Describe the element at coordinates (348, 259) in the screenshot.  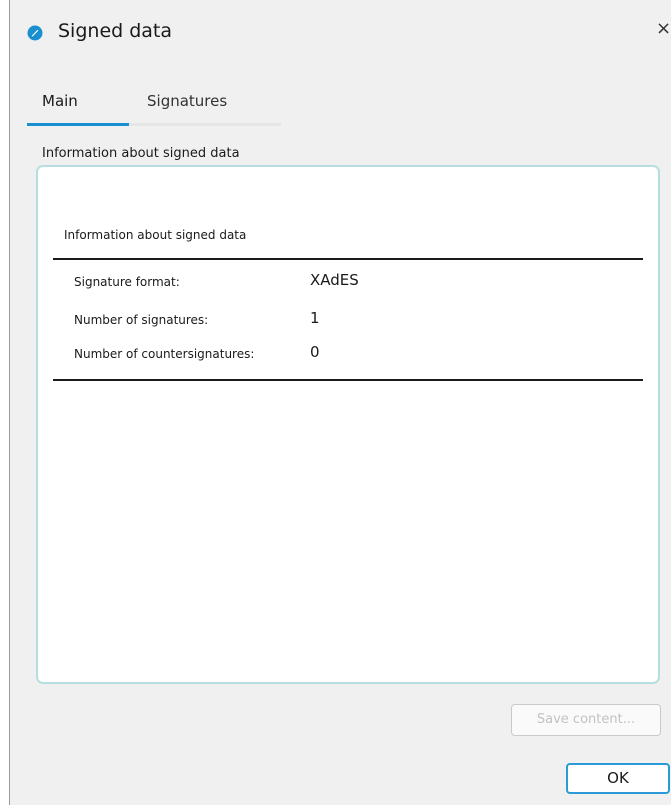
I see `section-divider-top` at that location.